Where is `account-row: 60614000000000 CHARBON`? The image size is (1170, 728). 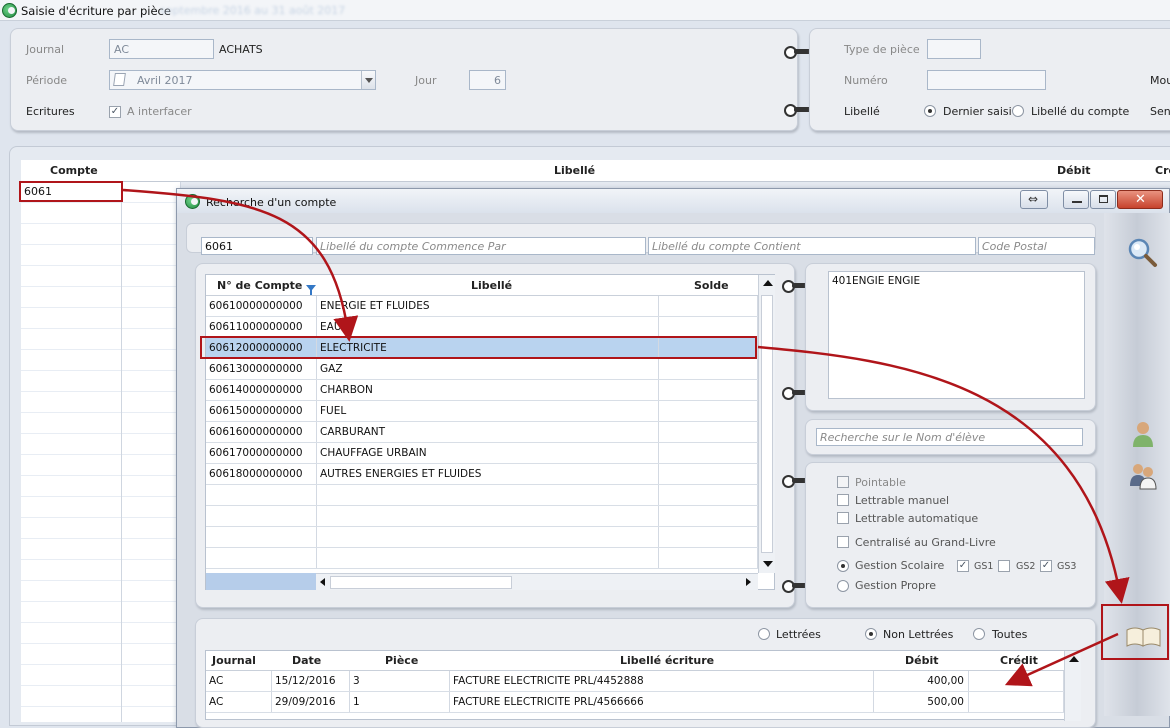 account-row: 60614000000000 CHARBON is located at coordinates (482, 390).